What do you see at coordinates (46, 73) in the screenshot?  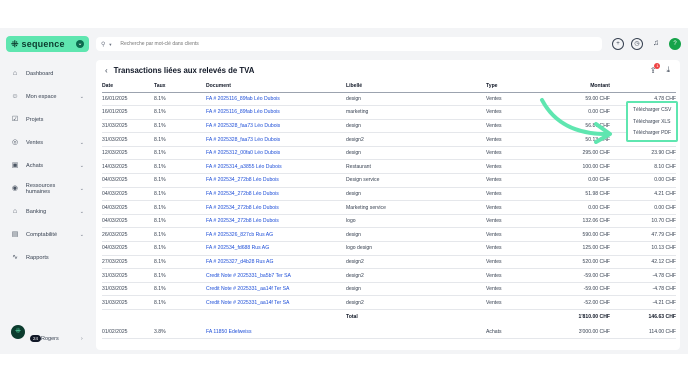 I see `sidebar-item-dashboard: ⌂ Dashboard` at bounding box center [46, 73].